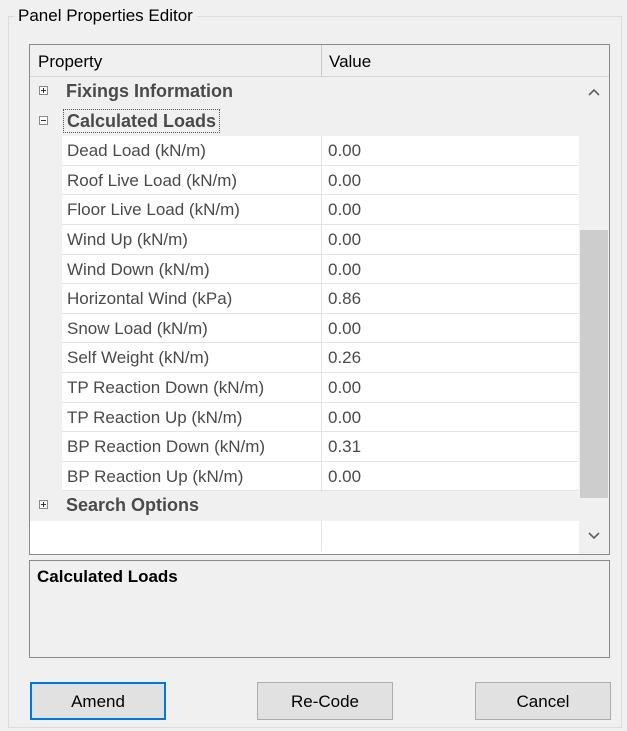 Image resolution: width=627 pixels, height=731 pixels. Describe the element at coordinates (191, 151) in the screenshot. I see `property-name: Dead Load (kN/m)` at that location.